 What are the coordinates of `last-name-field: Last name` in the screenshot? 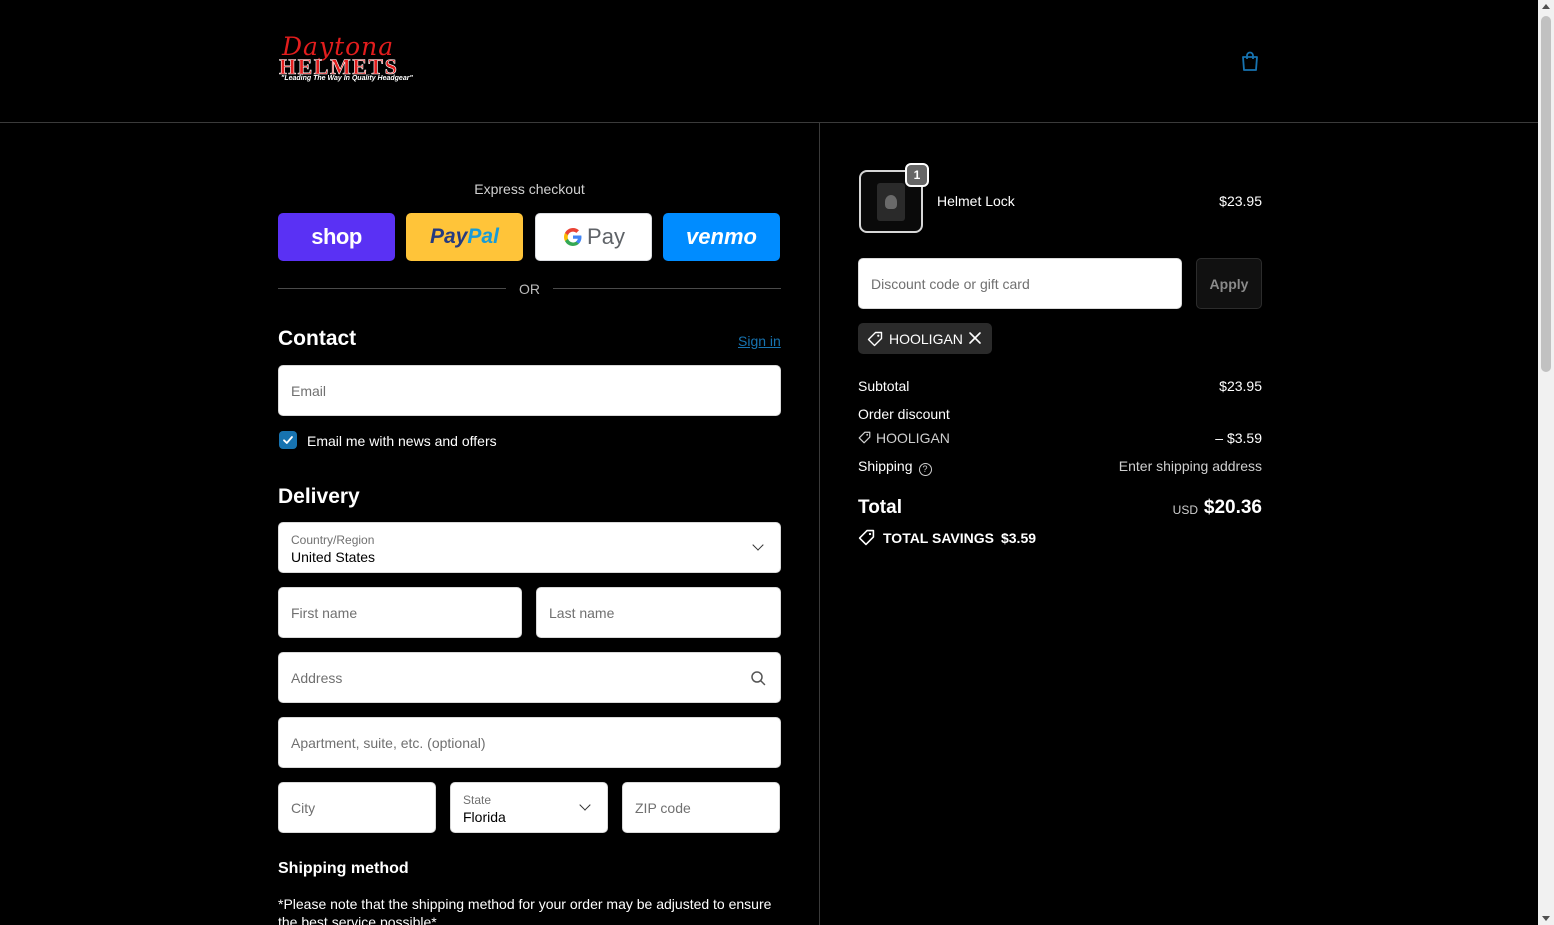 It's located at (658, 612).